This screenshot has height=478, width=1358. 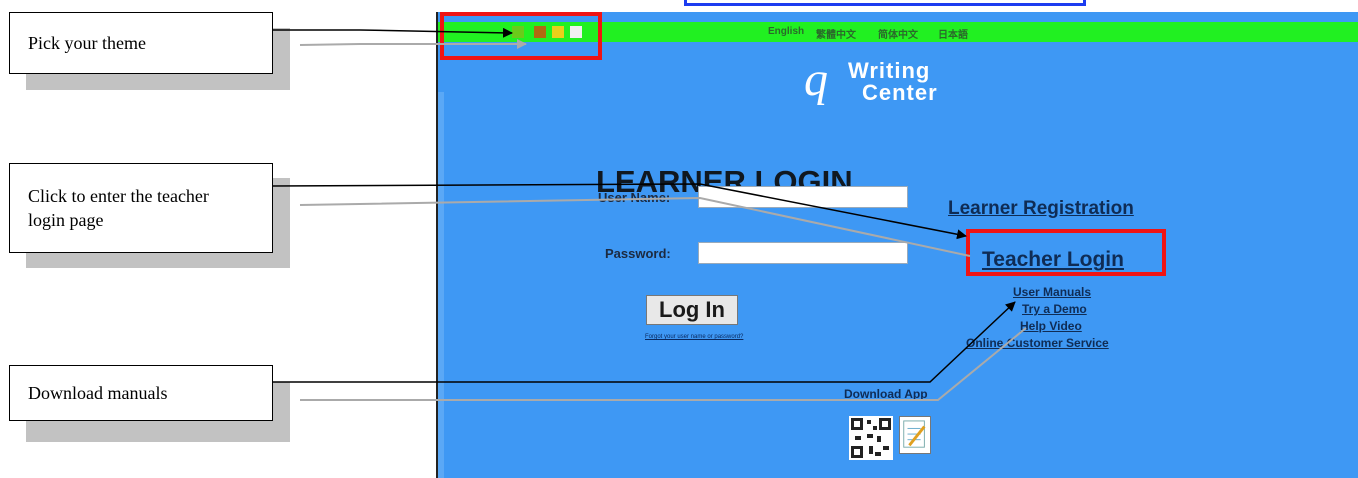 What do you see at coordinates (1052, 292) in the screenshot?
I see `user-manuals-link: User Manuals` at bounding box center [1052, 292].